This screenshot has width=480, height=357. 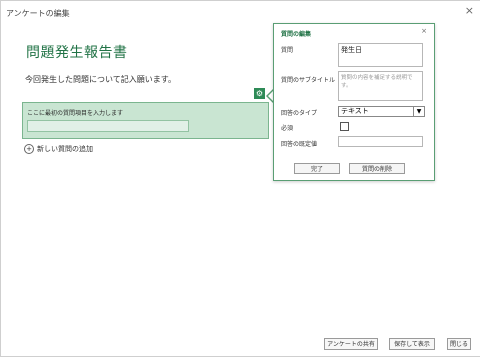 I want to click on chevron-down-icon: ▼, so click(x=418, y=111).